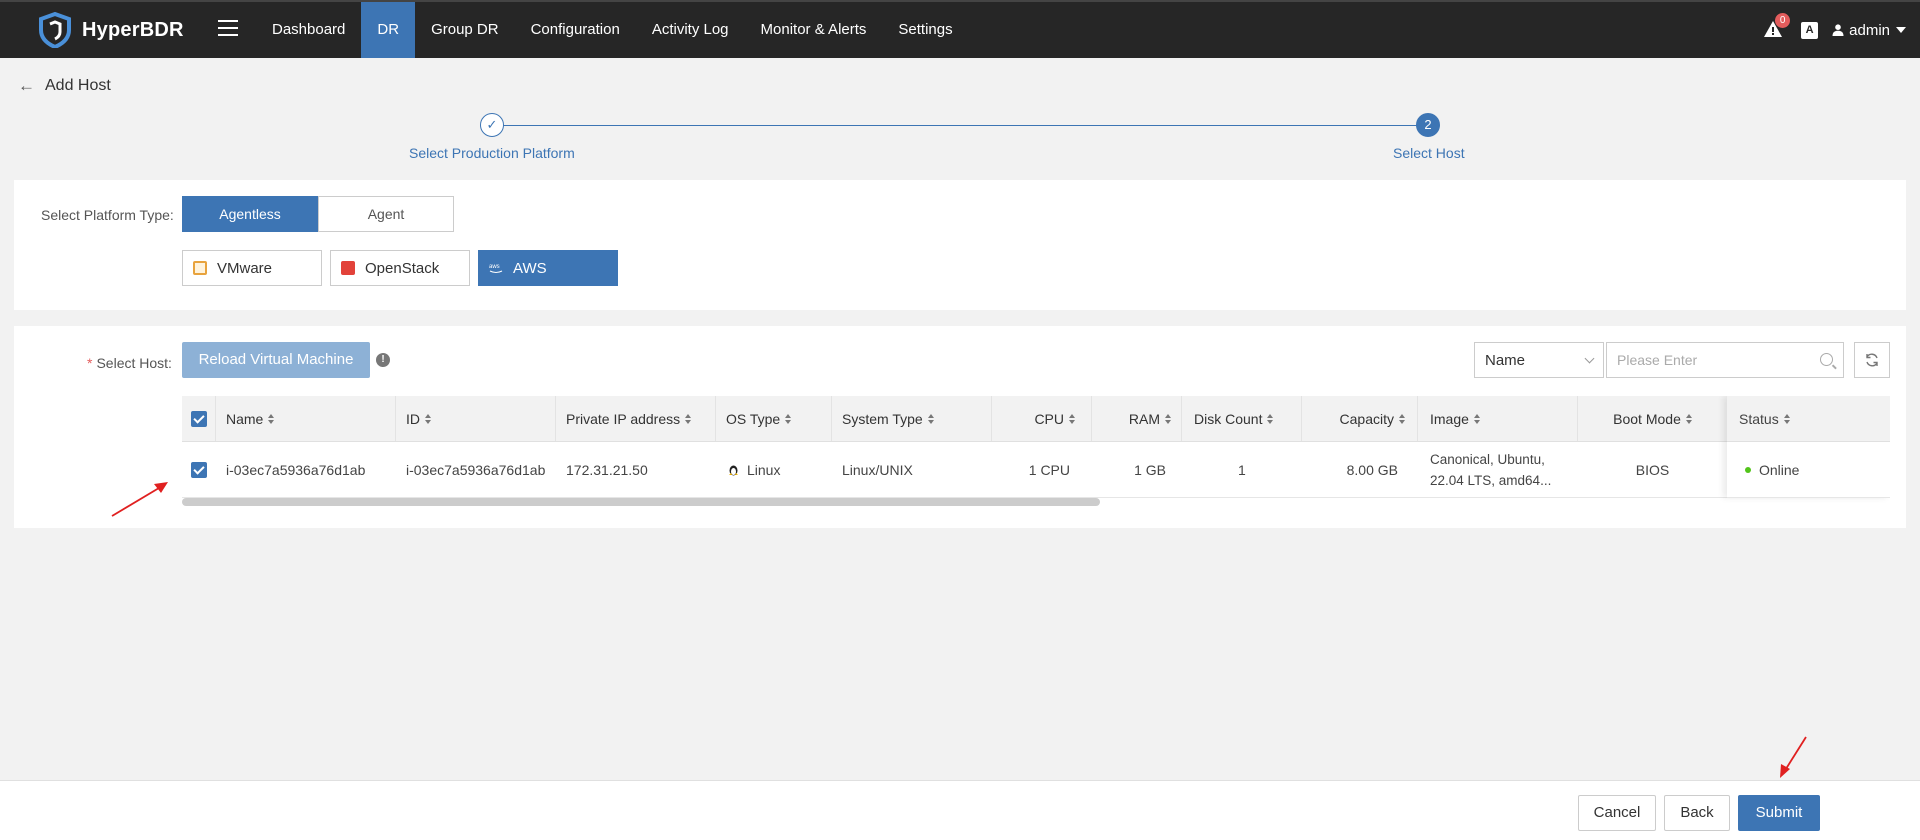 This screenshot has width=1920, height=840. What do you see at coordinates (492, 153) in the screenshot?
I see `step-1-label: Select Production Platform` at bounding box center [492, 153].